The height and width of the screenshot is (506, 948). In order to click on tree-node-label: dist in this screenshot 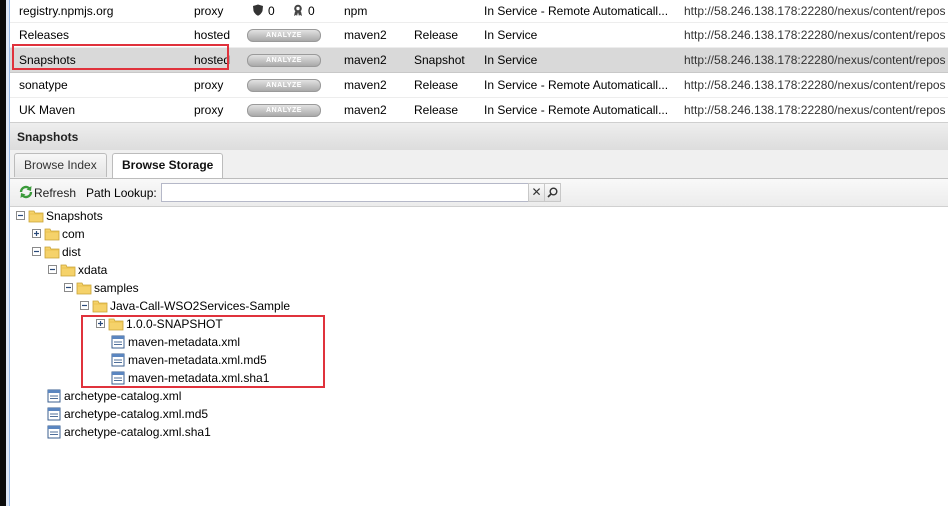, I will do `click(71, 252)`.